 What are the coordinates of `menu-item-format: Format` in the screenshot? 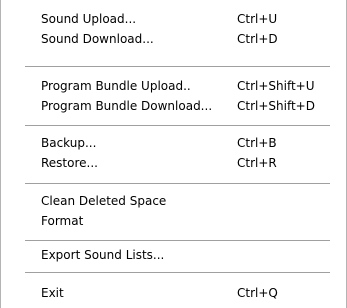 It's located at (174, 221).